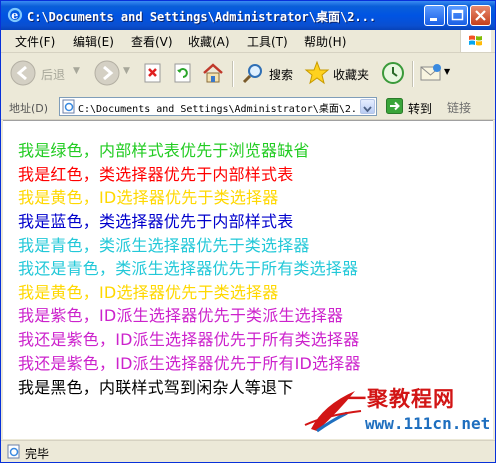 This screenshot has width=496, height=463. What do you see at coordinates (68, 106) in the screenshot?
I see `page-icon` at bounding box center [68, 106].